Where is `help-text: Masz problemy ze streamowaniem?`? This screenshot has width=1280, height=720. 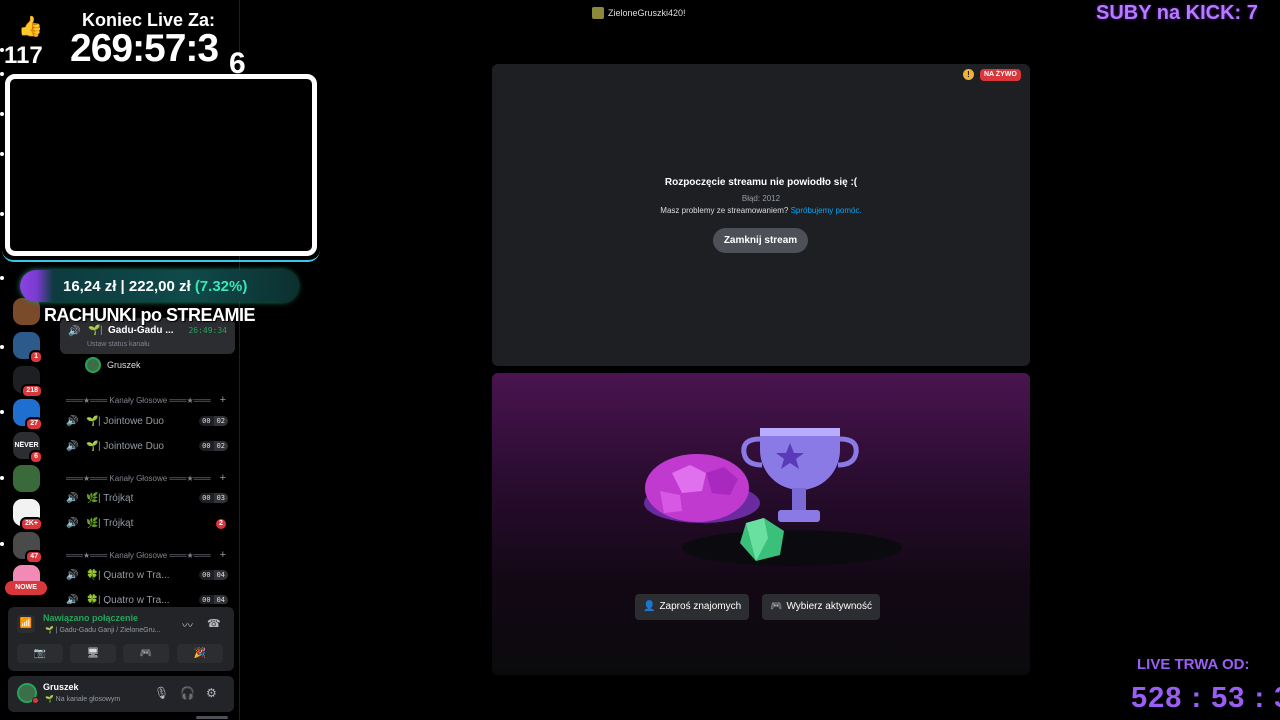
help-text: Masz problemy ze streamowaniem? is located at coordinates (724, 210).